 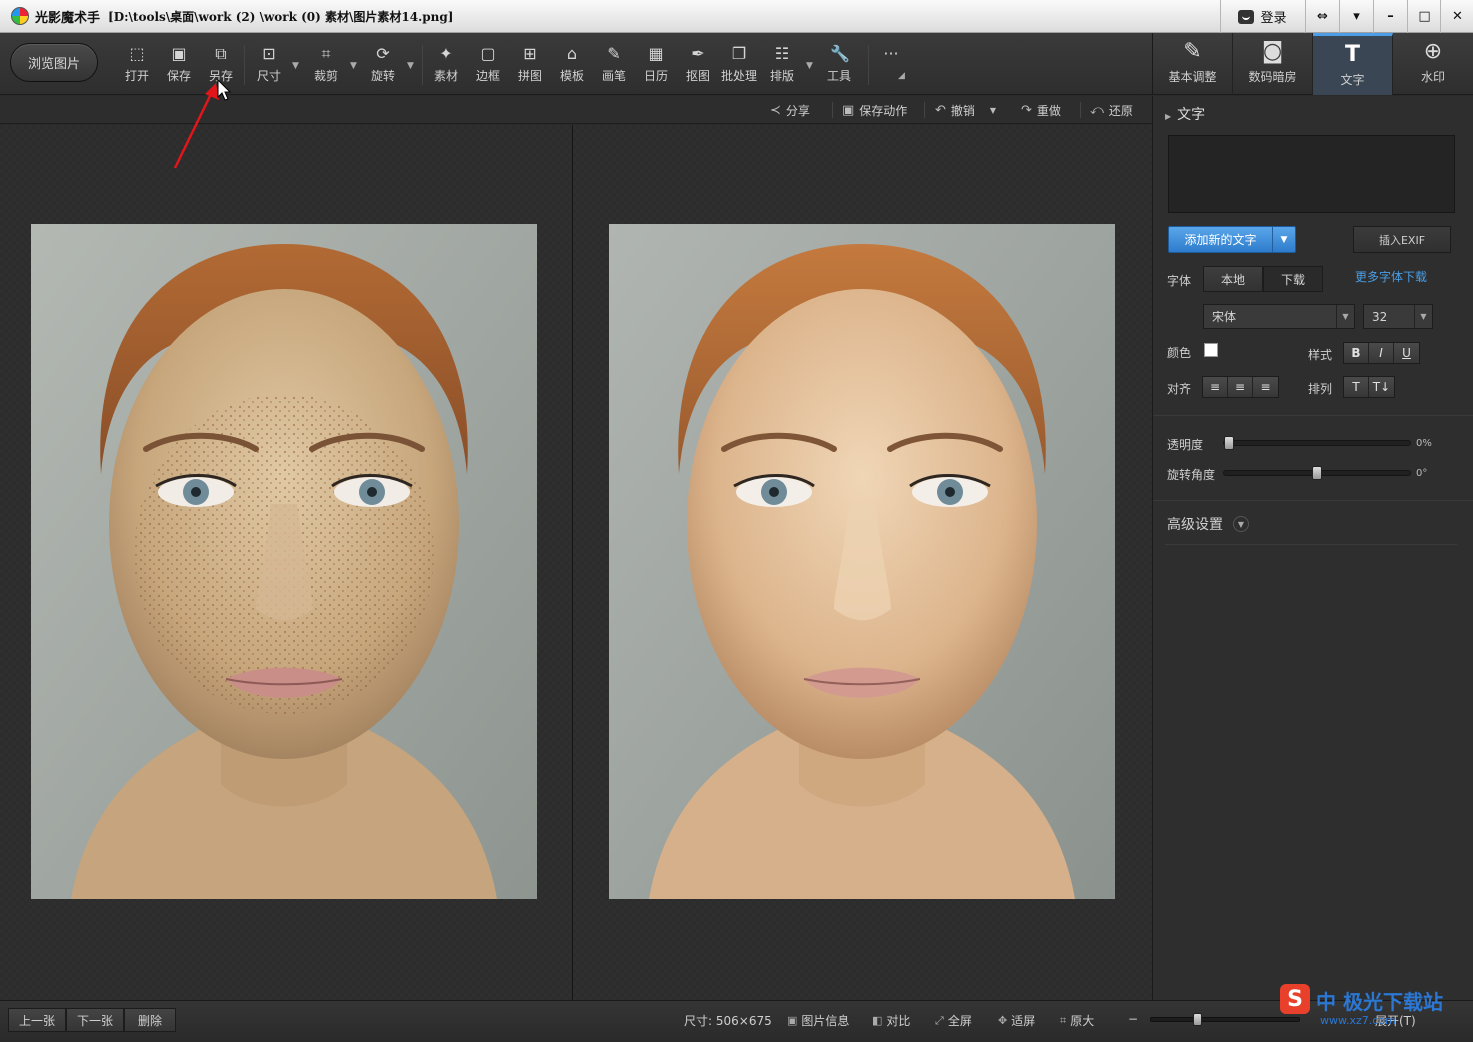 I want to click on more-fonts-link: 更多字体下载, so click(x=1391, y=276).